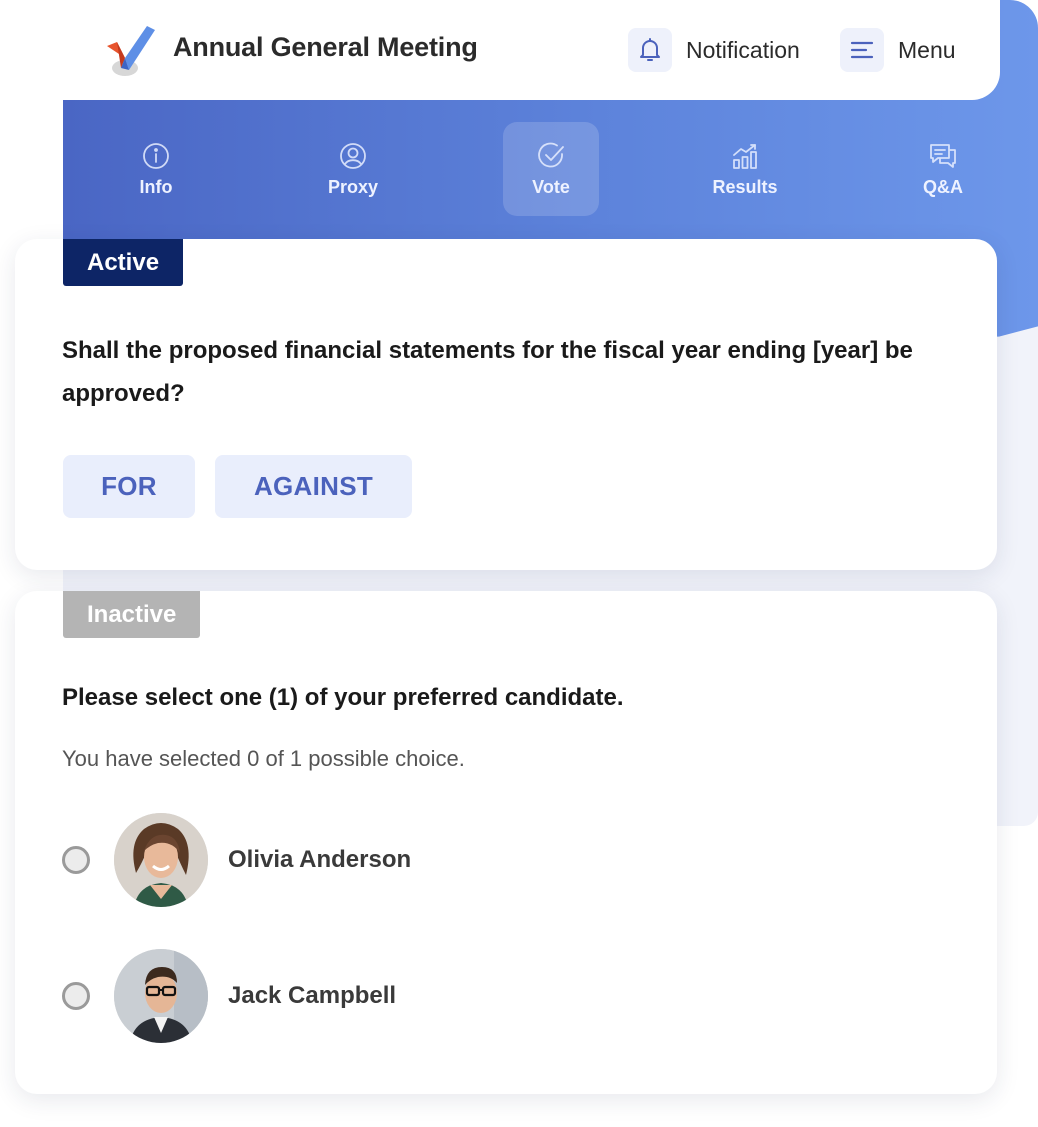  What do you see at coordinates (131, 51) in the screenshot?
I see `checkmark-logo` at bounding box center [131, 51].